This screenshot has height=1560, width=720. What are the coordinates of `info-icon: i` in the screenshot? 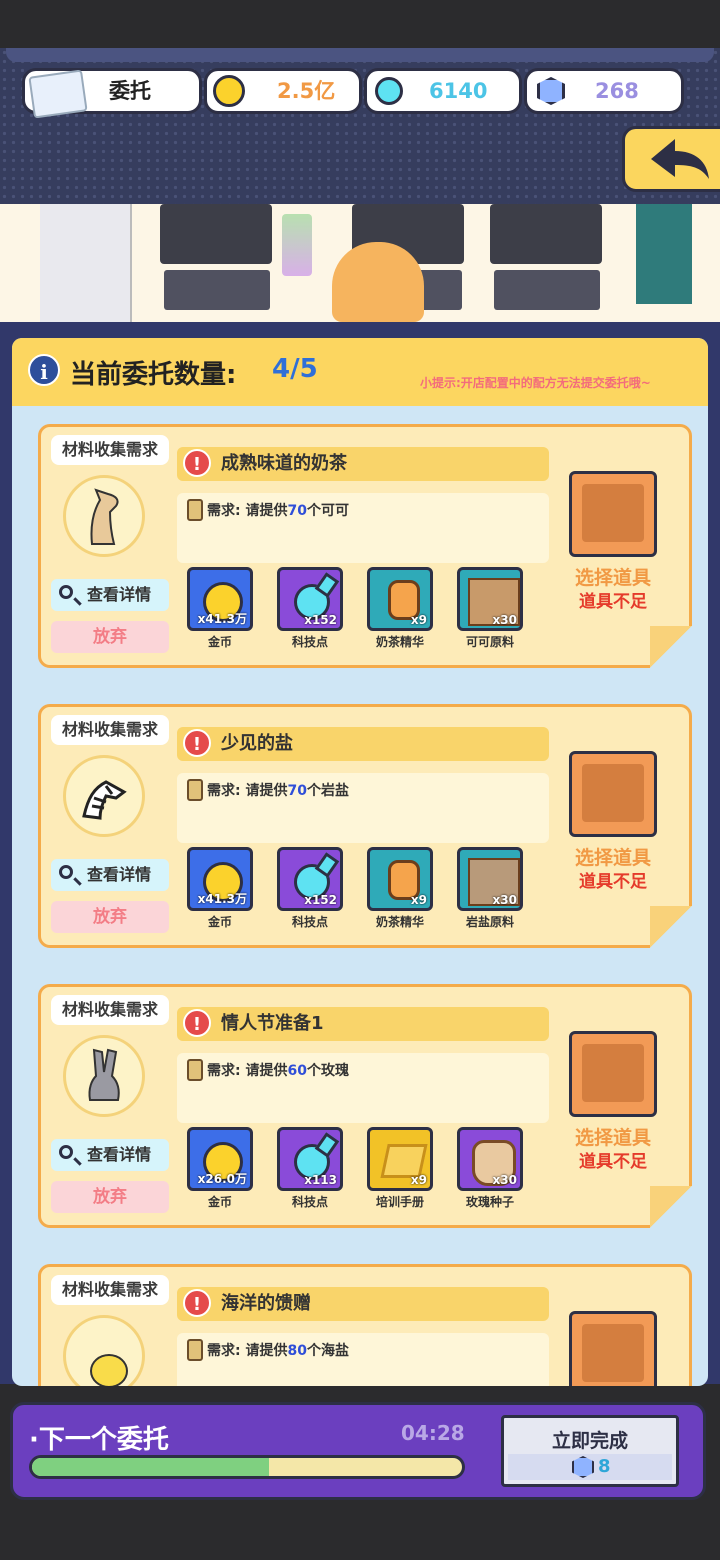 It's located at (44, 370).